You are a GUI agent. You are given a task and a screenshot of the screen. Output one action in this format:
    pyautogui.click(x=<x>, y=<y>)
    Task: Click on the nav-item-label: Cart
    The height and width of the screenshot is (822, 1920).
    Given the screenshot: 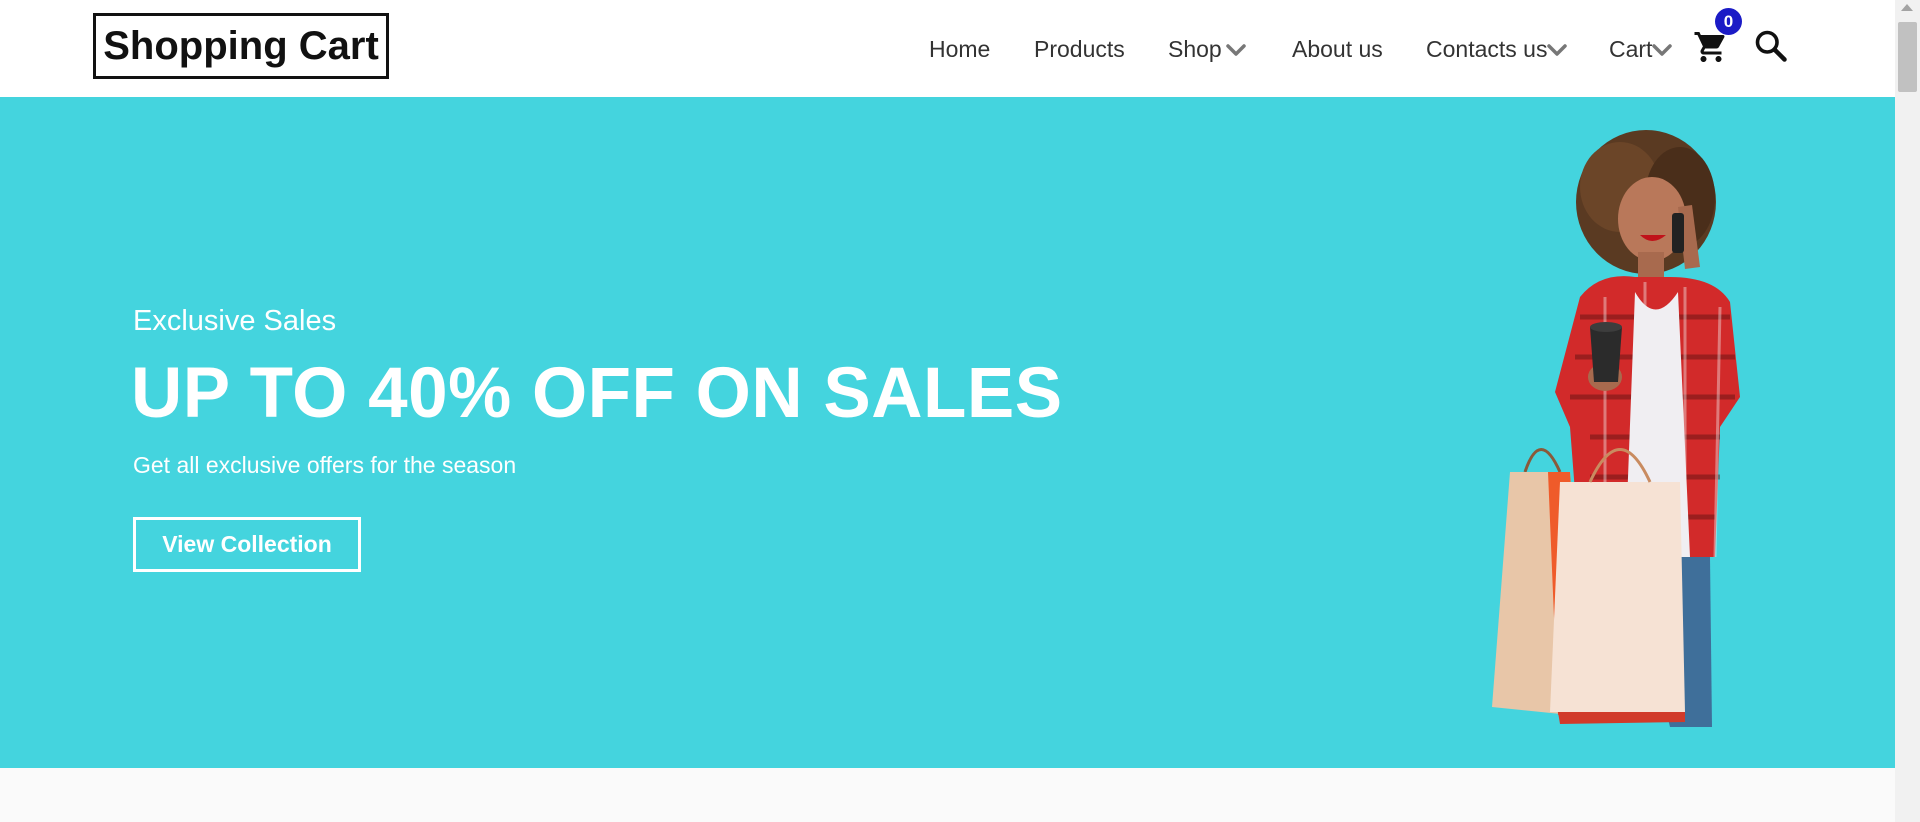 What is the action you would take?
    pyautogui.click(x=1631, y=49)
    